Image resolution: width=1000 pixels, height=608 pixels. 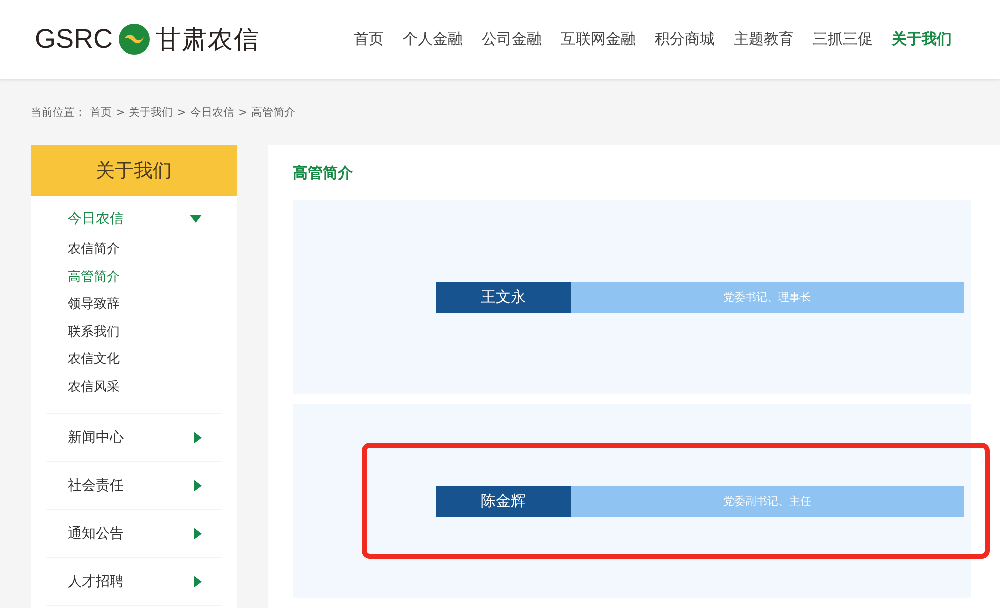 I want to click on breadcrumb-link: 高管简介, so click(x=274, y=112).